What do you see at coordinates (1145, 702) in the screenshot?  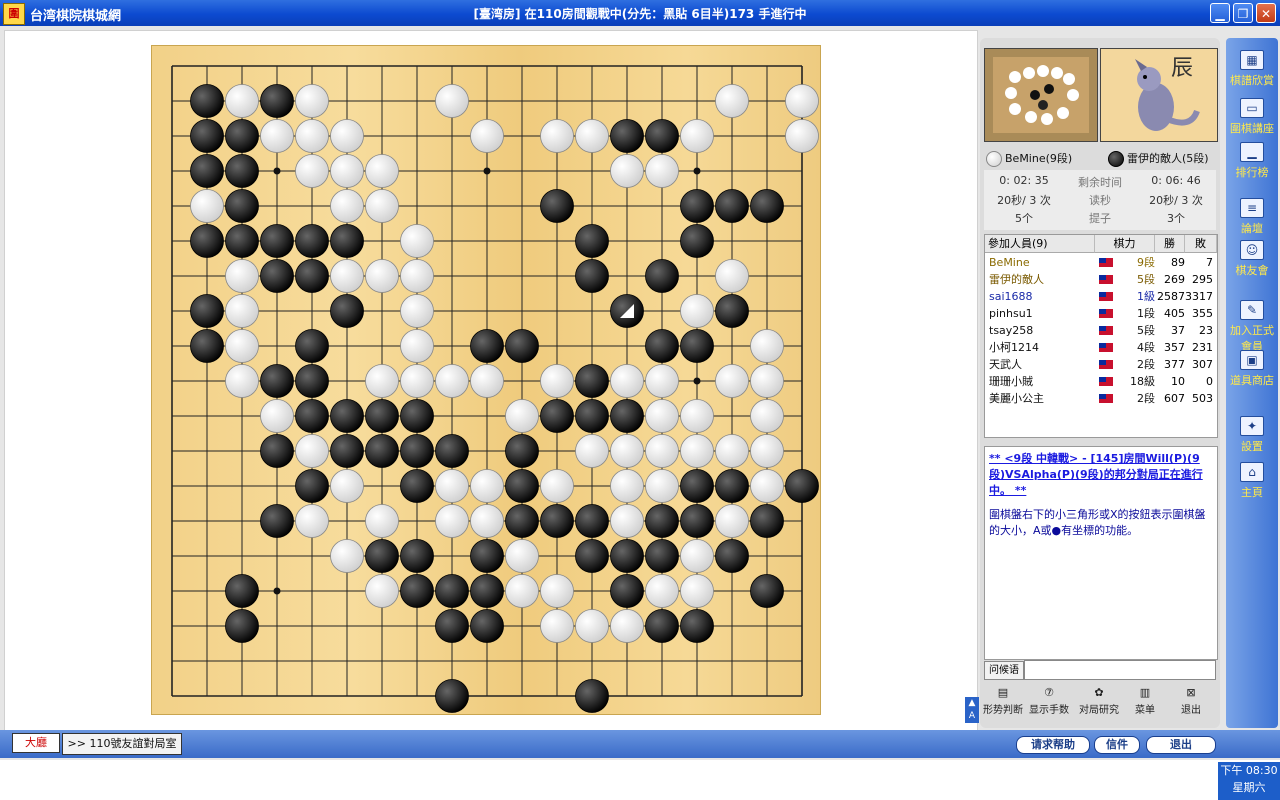 I see `menu-button: ▥ 菜单` at bounding box center [1145, 702].